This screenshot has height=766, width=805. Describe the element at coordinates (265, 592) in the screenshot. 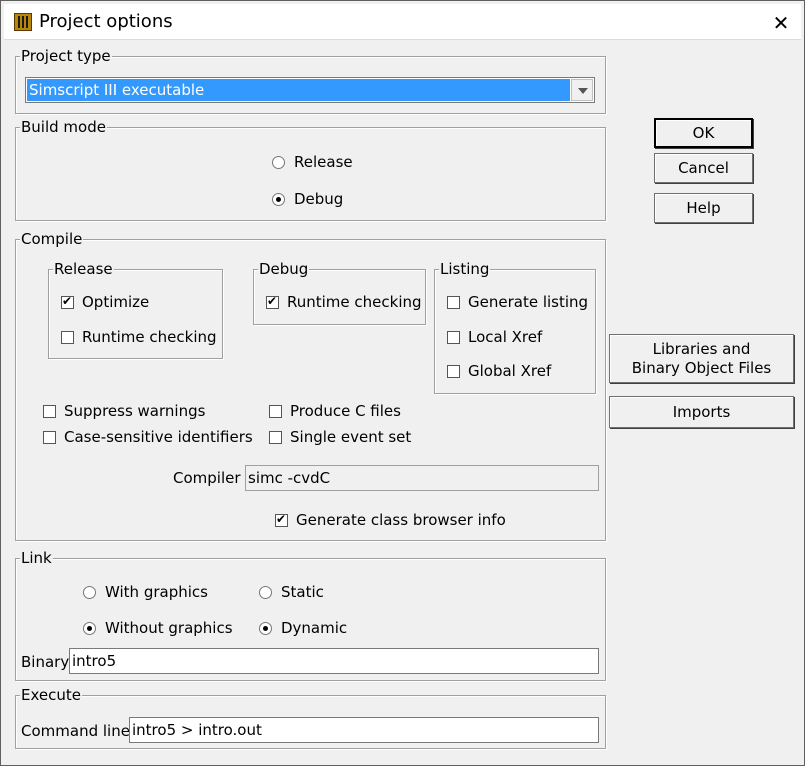

I see `static-radio-indicator` at that location.